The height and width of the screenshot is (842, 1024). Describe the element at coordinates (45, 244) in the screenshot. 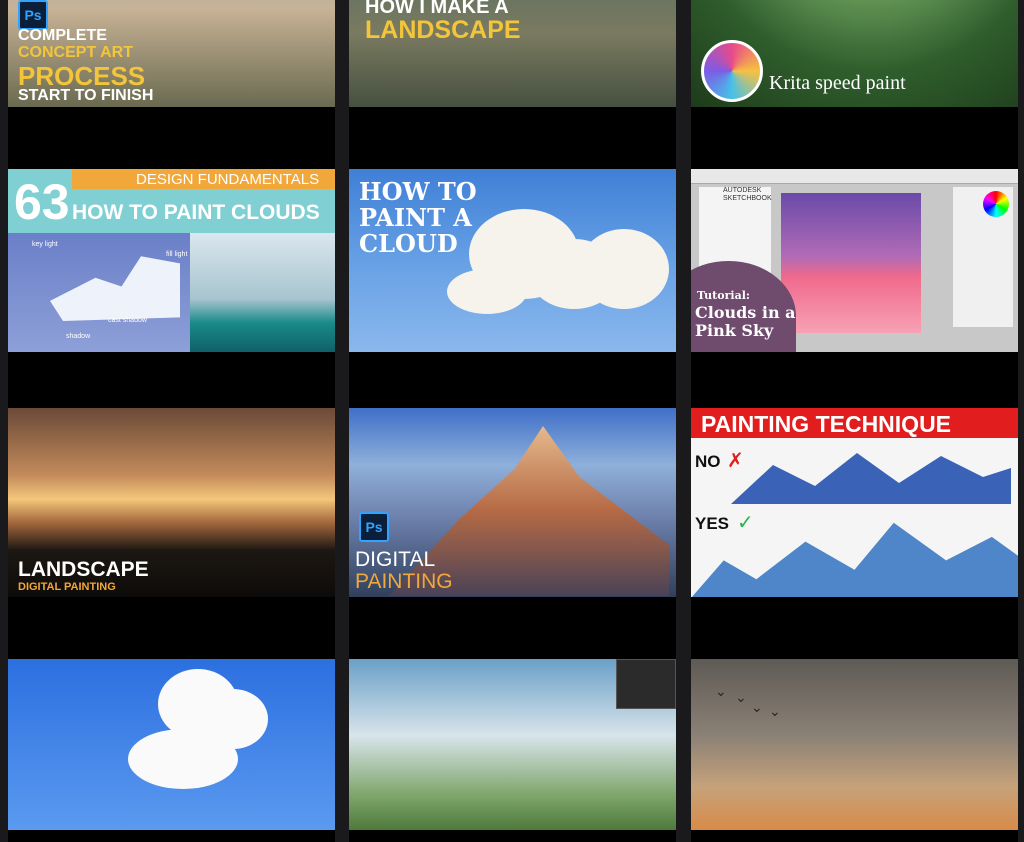

I see `diagram-label: key light` at that location.